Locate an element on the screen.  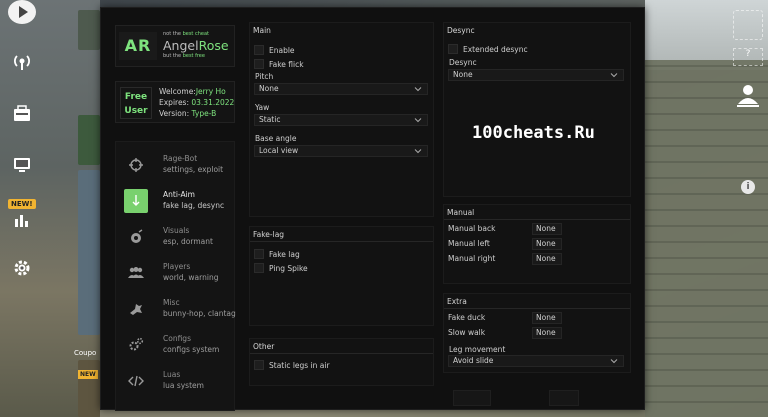
panel-title: Desync is located at coordinates (461, 30).